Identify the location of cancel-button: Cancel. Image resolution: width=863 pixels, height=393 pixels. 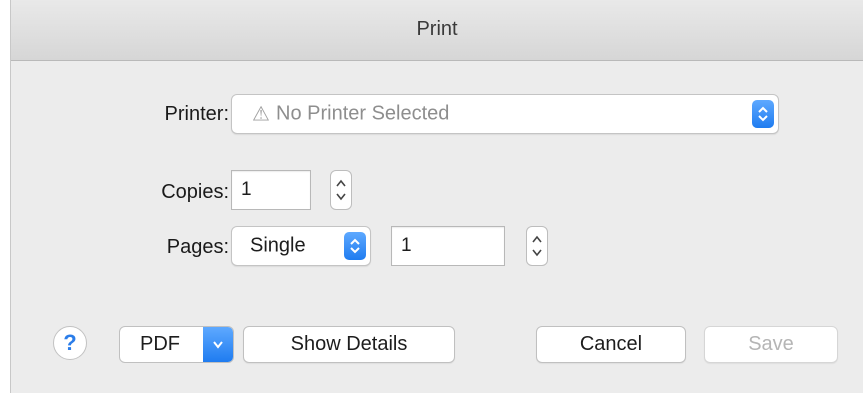
(611, 344).